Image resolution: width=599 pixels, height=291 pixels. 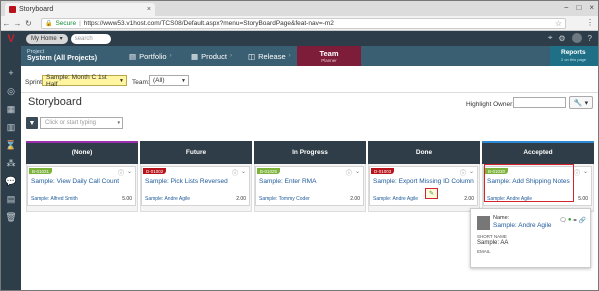 What do you see at coordinates (299, 38) in the screenshot?
I see `app-header: V My Home ▾ search ⌖ ⚙ ?` at bounding box center [299, 38].